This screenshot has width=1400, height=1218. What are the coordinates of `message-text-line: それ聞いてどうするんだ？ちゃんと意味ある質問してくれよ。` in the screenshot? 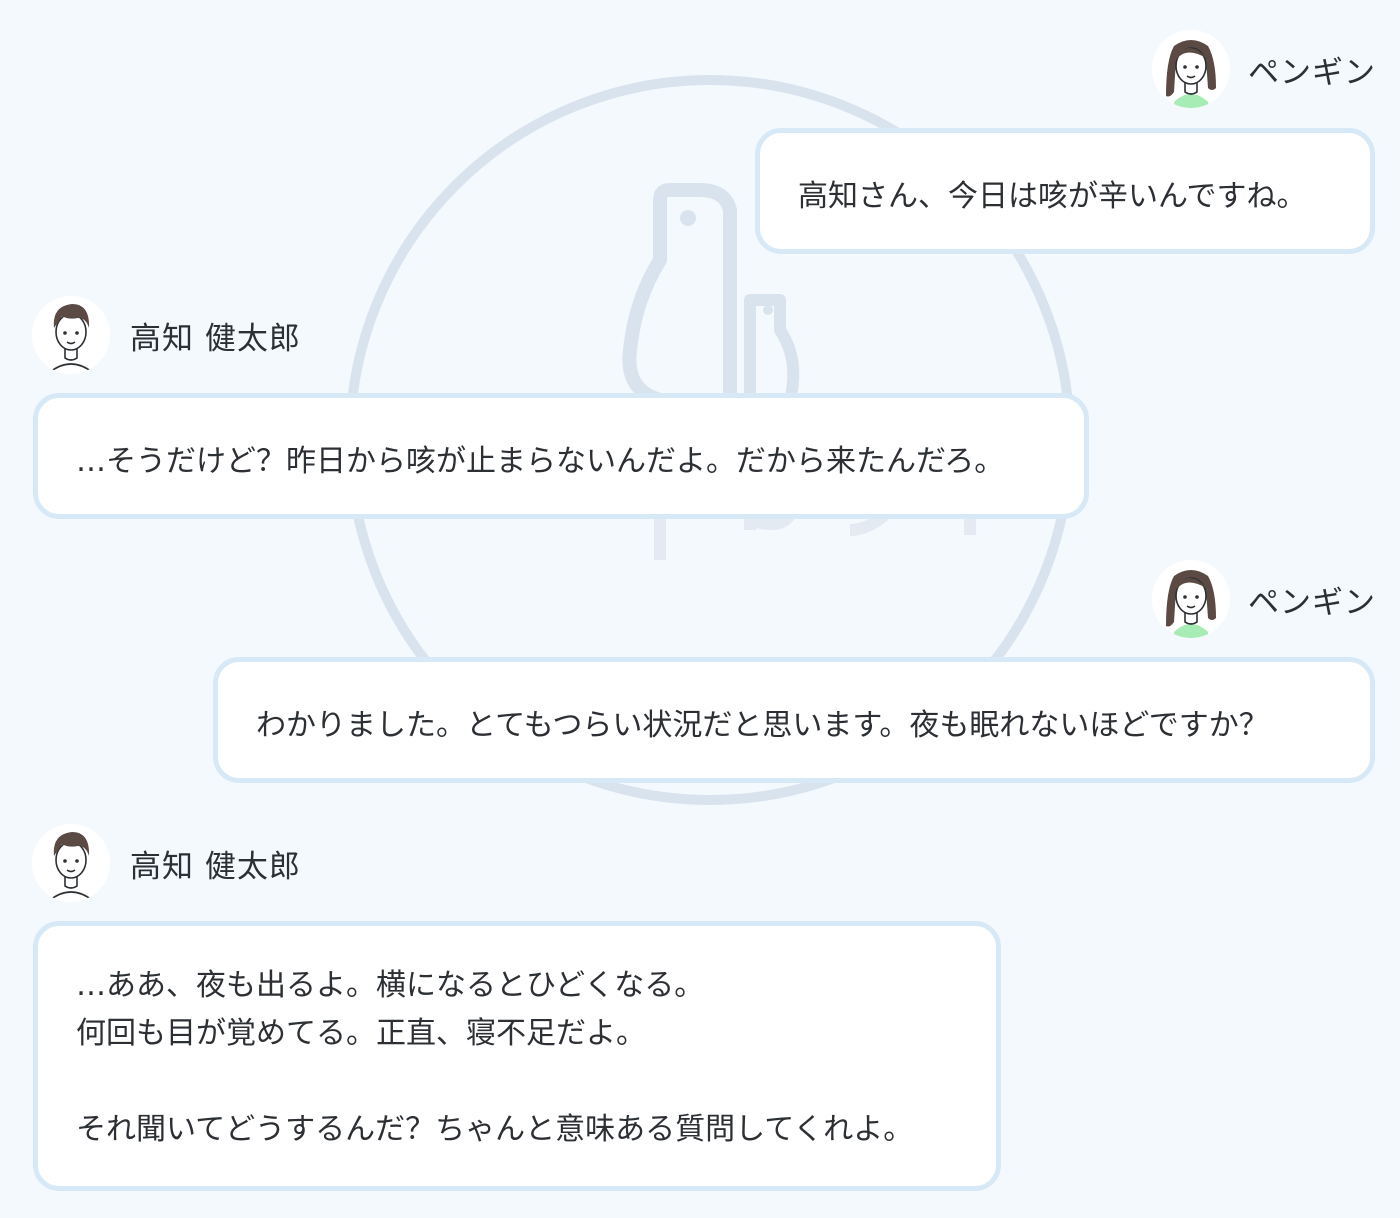 It's located at (495, 1129).